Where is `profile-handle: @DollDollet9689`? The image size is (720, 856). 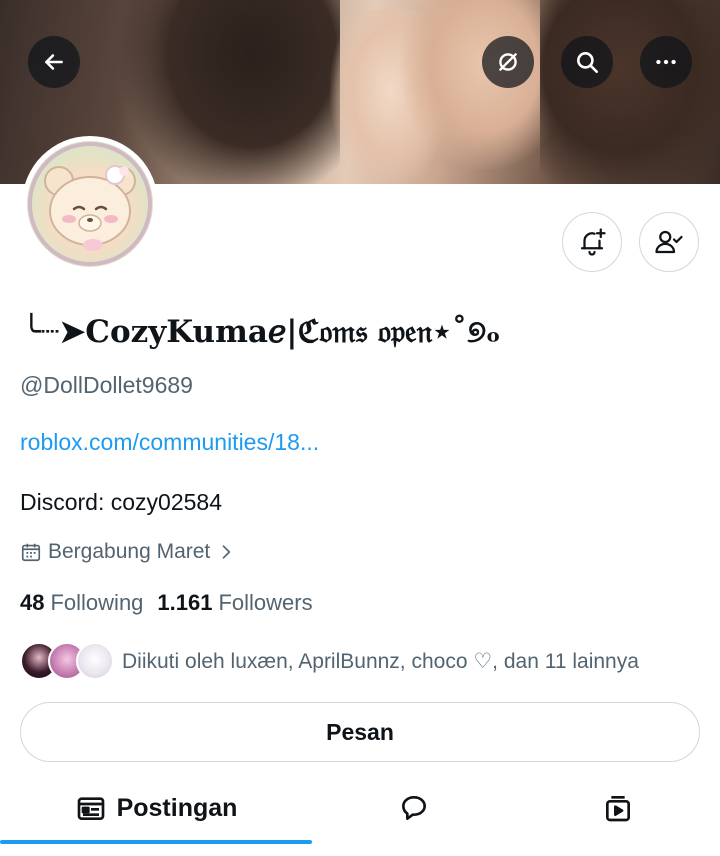
profile-handle: @DollDollet9689 is located at coordinates (106, 385).